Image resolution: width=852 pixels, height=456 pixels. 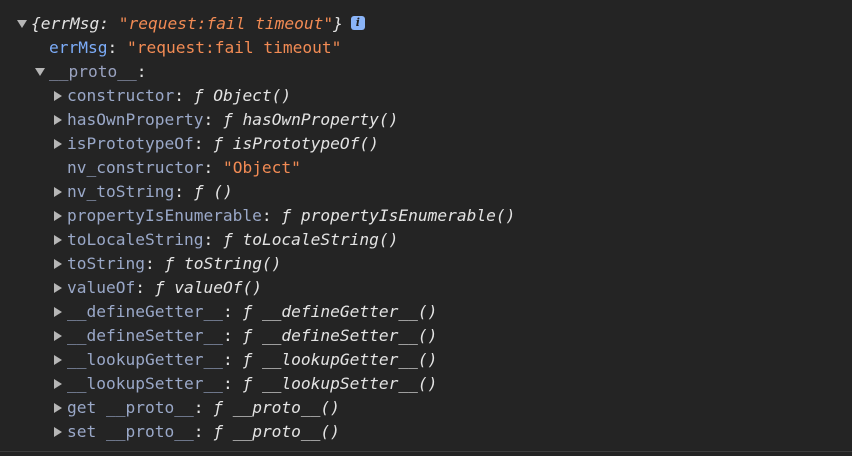 What do you see at coordinates (70, 23) in the screenshot?
I see `summary-key: errMsg` at bounding box center [70, 23].